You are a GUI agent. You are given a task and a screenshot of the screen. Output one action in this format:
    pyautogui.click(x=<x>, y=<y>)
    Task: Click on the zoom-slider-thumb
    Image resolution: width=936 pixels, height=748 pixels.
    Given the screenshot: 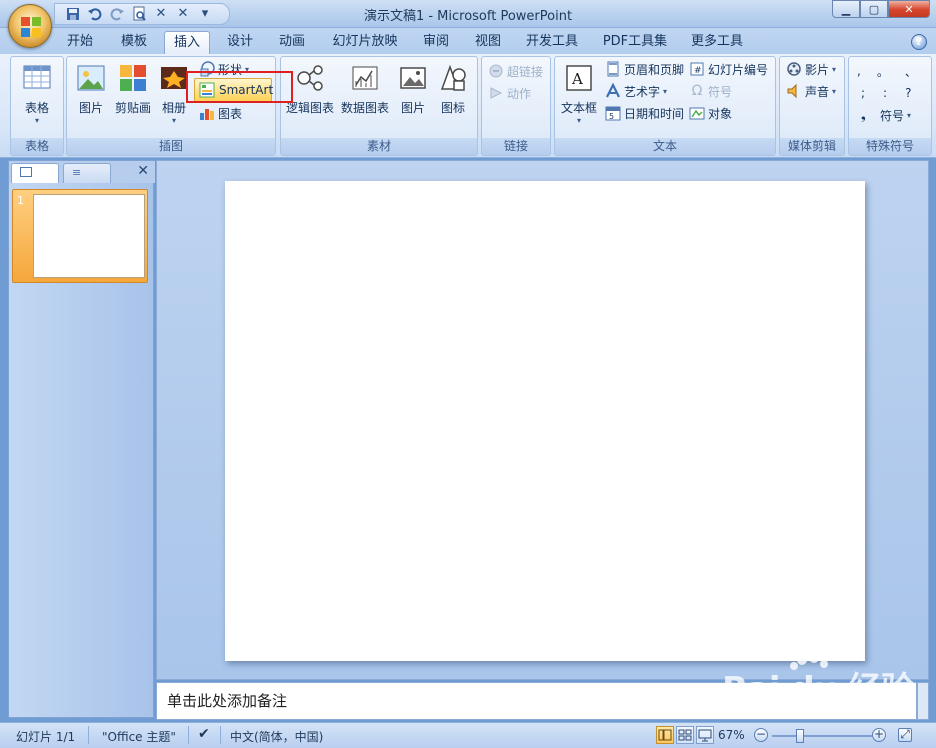 What is the action you would take?
    pyautogui.click(x=800, y=736)
    